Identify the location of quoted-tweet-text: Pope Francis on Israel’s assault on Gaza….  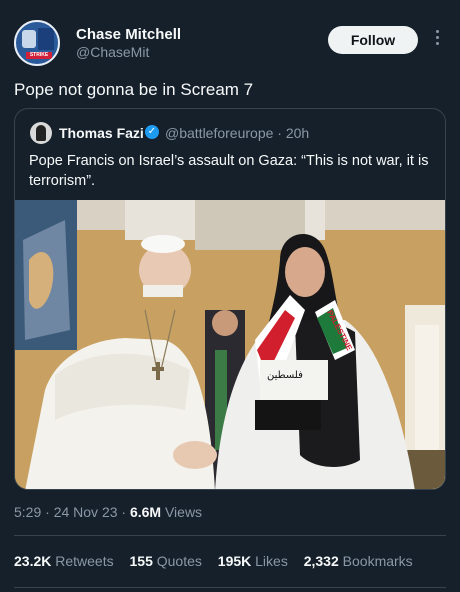
(229, 171).